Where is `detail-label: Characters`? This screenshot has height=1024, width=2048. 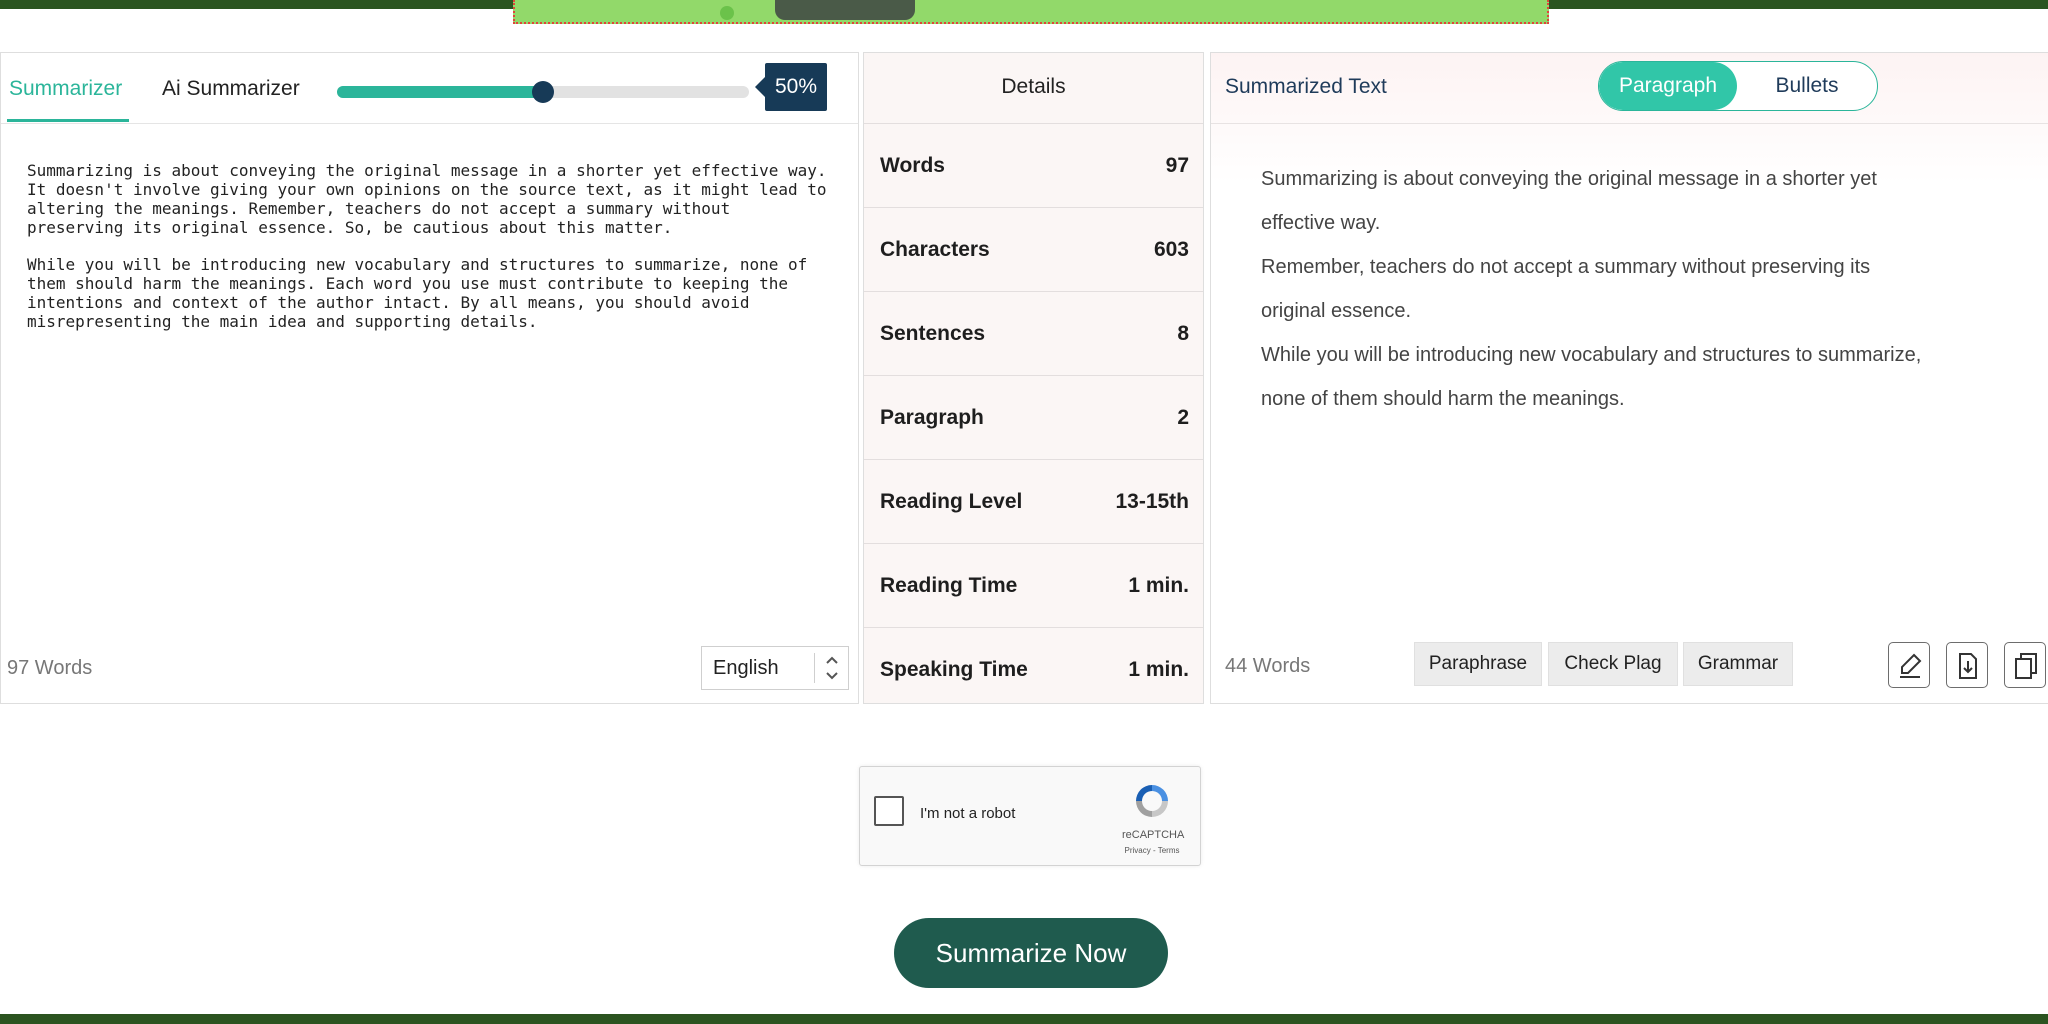 detail-label: Characters is located at coordinates (935, 249).